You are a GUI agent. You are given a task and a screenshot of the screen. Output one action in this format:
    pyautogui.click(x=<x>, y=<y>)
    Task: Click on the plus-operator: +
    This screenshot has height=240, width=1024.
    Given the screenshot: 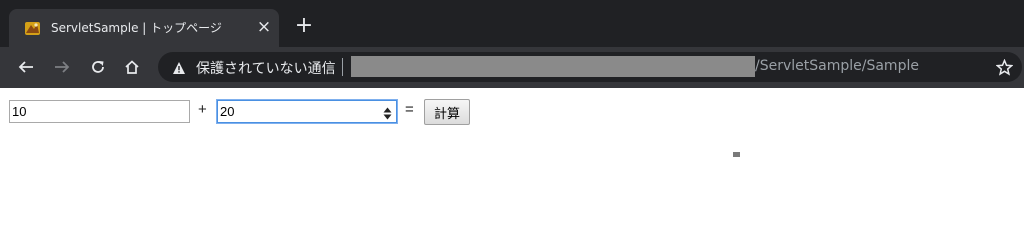 What is the action you would take?
    pyautogui.click(x=202, y=109)
    